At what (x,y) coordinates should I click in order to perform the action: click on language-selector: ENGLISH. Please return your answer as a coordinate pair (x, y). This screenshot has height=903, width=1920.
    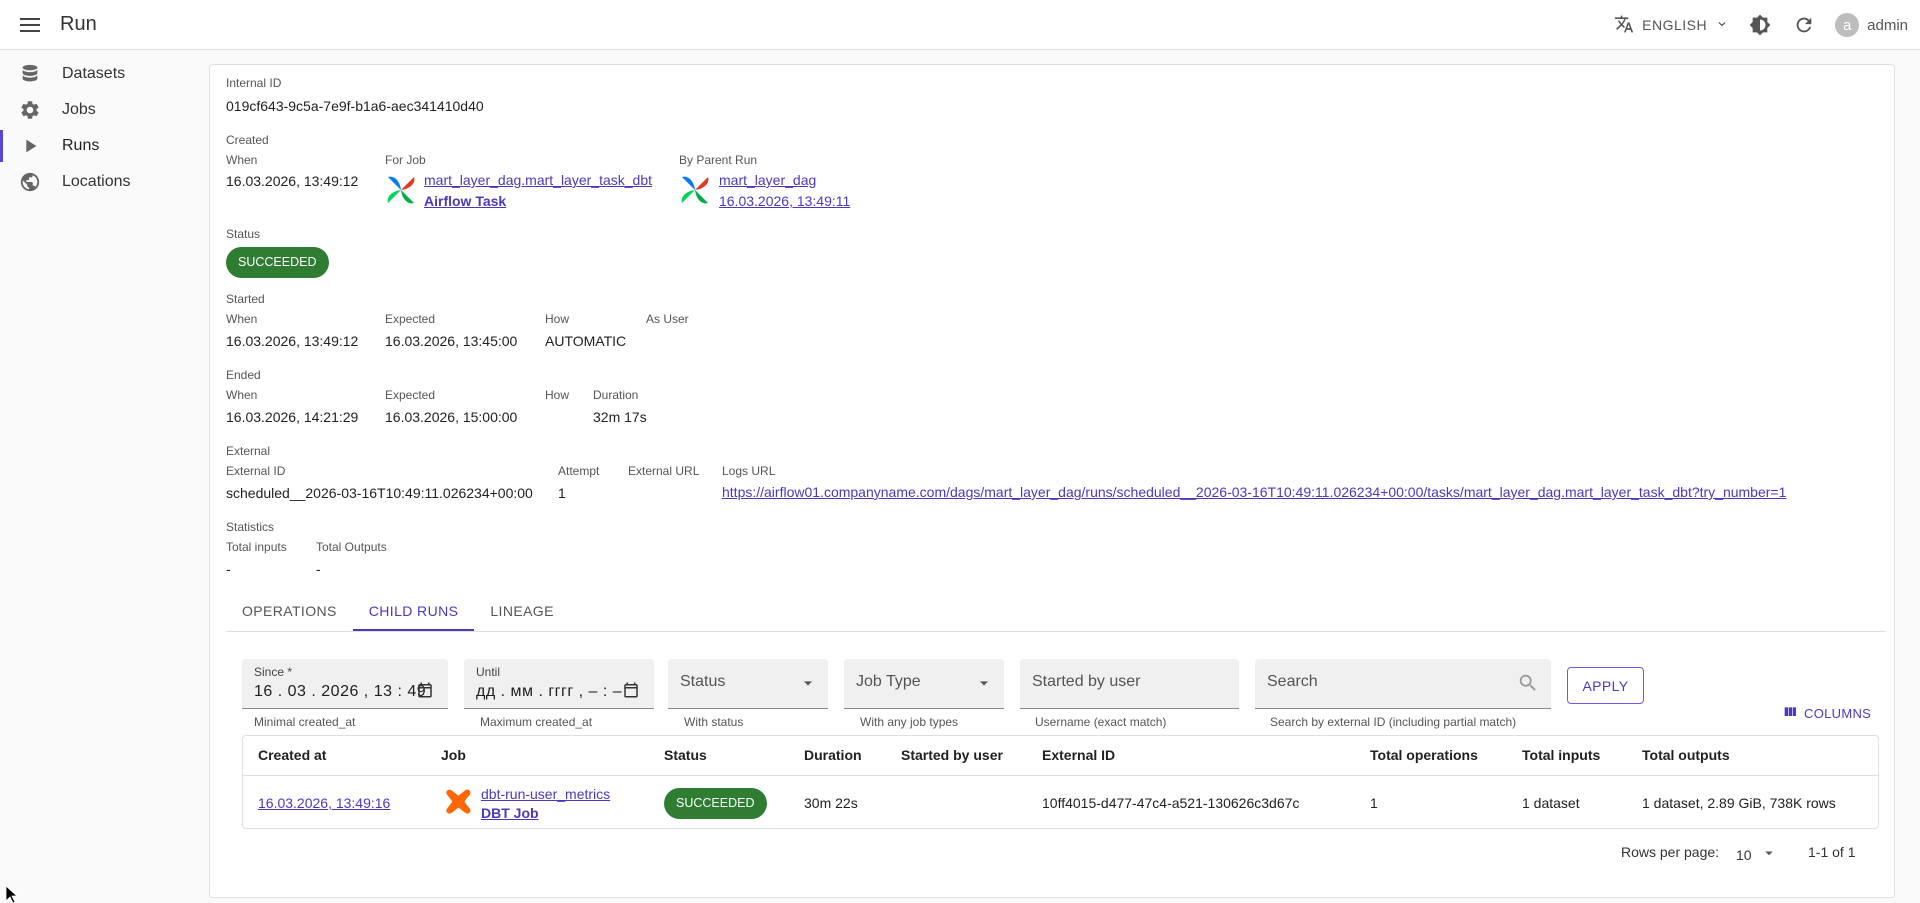
    Looking at the image, I should click on (1671, 25).